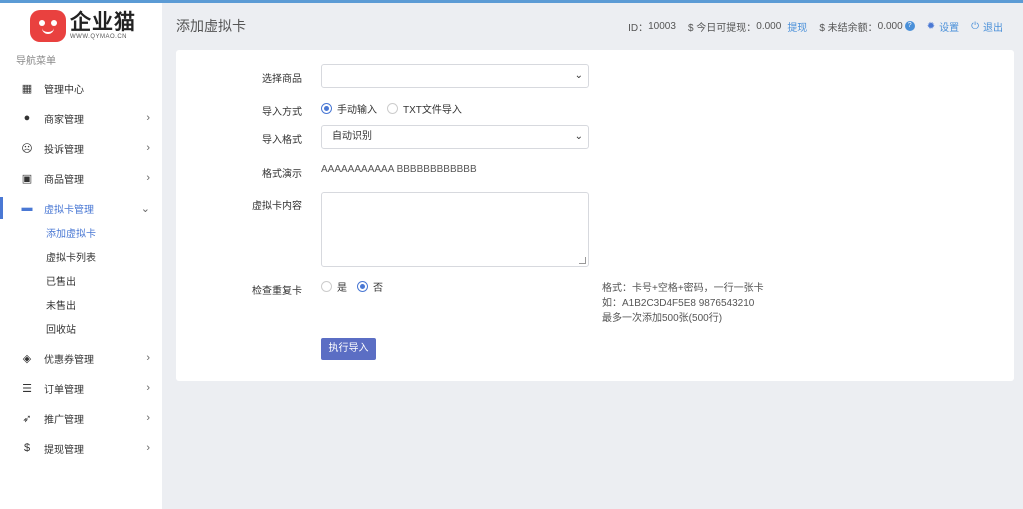 This screenshot has height=509, width=1023. What do you see at coordinates (64, 180) in the screenshot?
I see `sidebar-item-label: 商品管理` at bounding box center [64, 180].